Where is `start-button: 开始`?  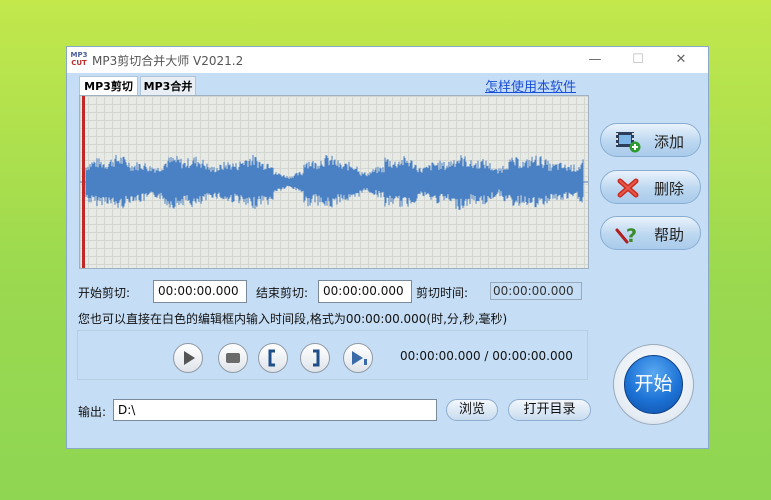
start-button: 开始 is located at coordinates (653, 384).